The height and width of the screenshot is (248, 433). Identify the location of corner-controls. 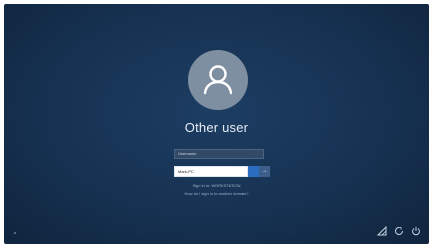
(399, 231).